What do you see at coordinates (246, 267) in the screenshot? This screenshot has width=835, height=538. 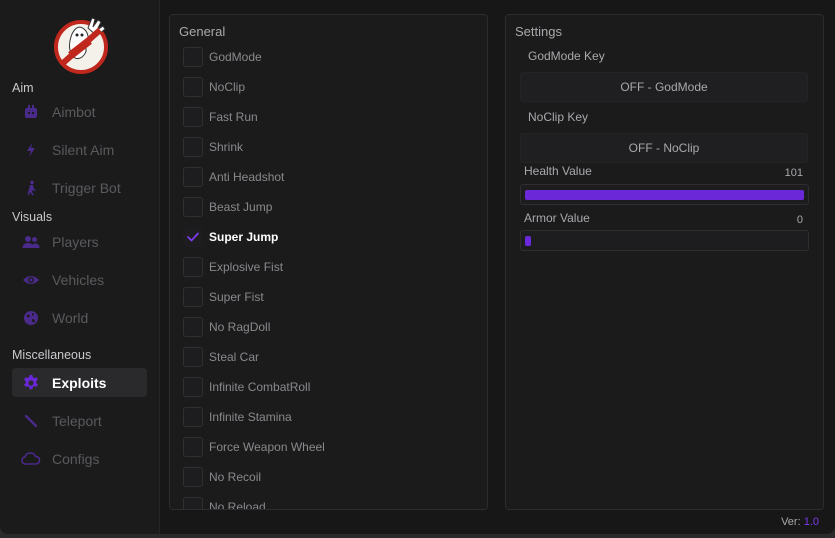 I see `option-label: Explosive Fist` at bounding box center [246, 267].